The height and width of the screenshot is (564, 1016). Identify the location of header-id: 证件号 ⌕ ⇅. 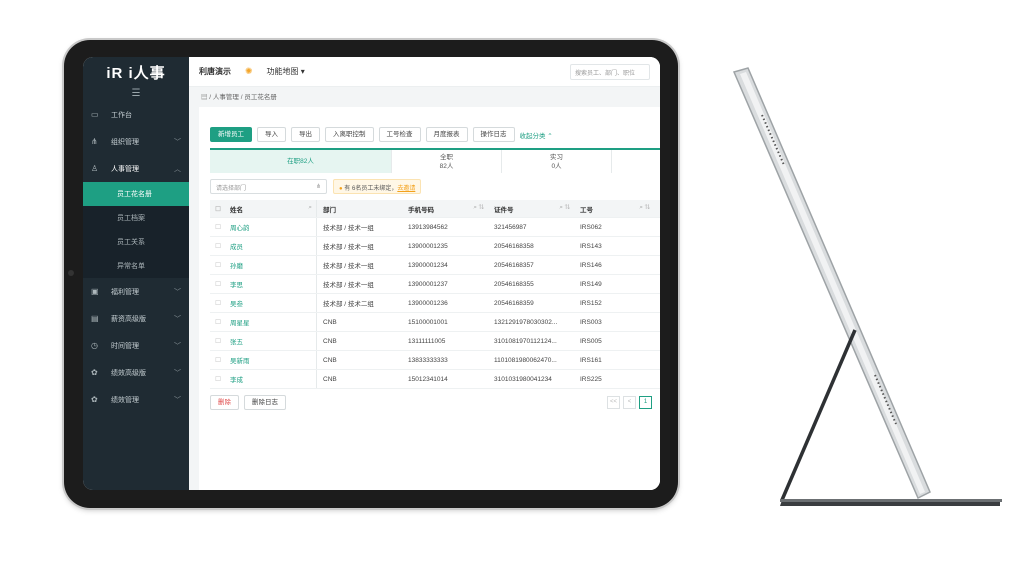
(531, 209).